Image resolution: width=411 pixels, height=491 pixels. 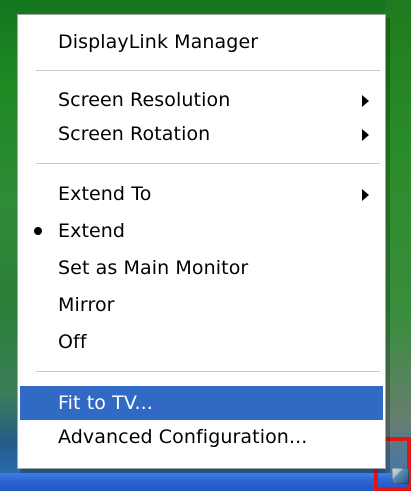 What do you see at coordinates (201, 305) in the screenshot?
I see `menu-item-mirror: Mirror` at bounding box center [201, 305].